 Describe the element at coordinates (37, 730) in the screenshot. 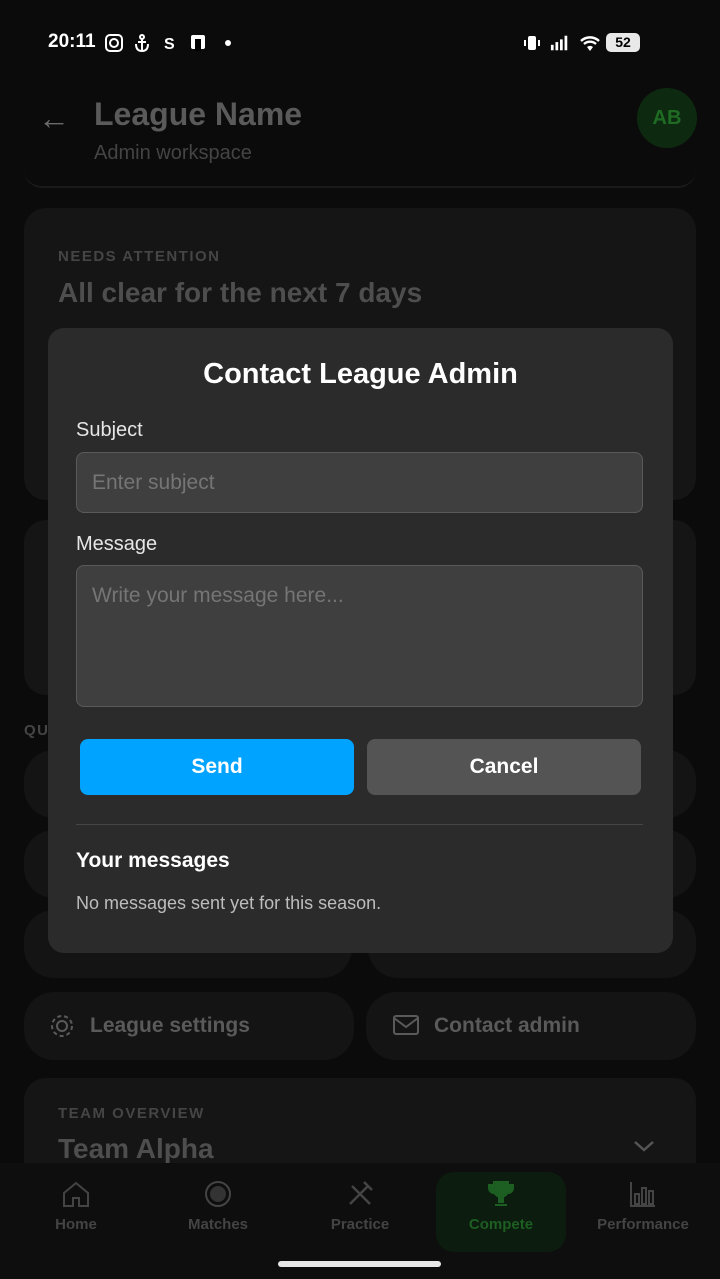

I see `quick-actions-label: QU` at that location.